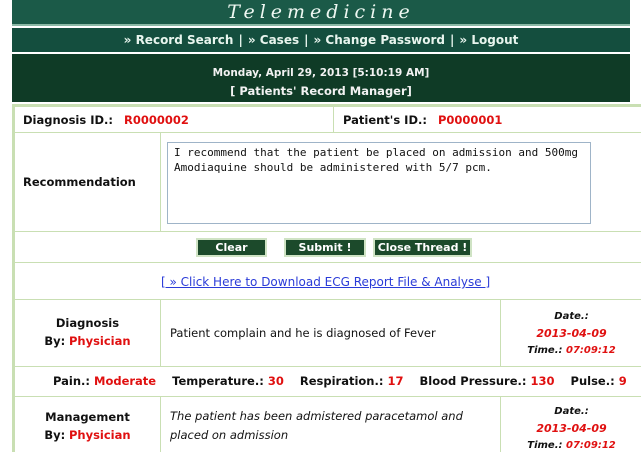 This screenshot has width=641, height=452. What do you see at coordinates (55, 435) in the screenshot?
I see `management-by-label: By:` at bounding box center [55, 435].